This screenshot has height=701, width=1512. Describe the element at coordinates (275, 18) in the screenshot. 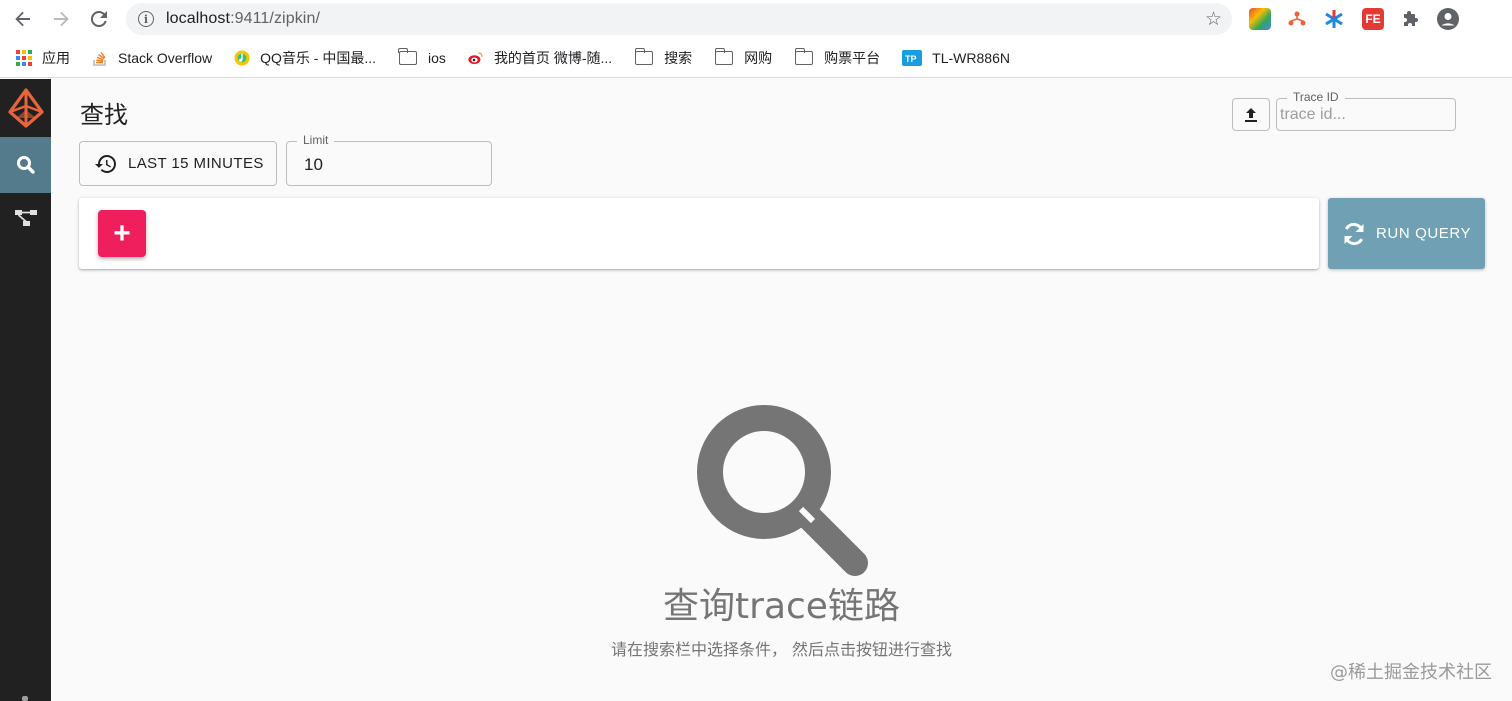

I see `url-path: :9411/zipkin/` at that location.